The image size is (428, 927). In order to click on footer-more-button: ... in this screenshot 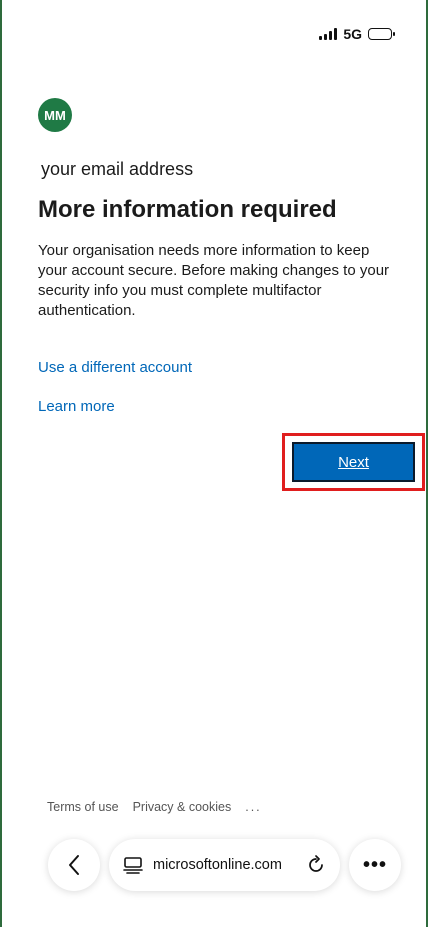, I will do `click(253, 807)`.